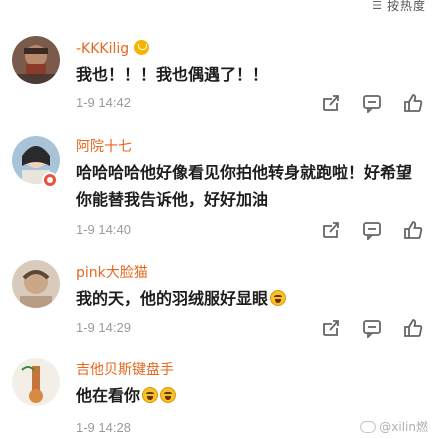 Image resolution: width=440 pixels, height=439 pixels. Describe the element at coordinates (103, 229) in the screenshot. I see `comment-time: 1-9 14:40` at that location.